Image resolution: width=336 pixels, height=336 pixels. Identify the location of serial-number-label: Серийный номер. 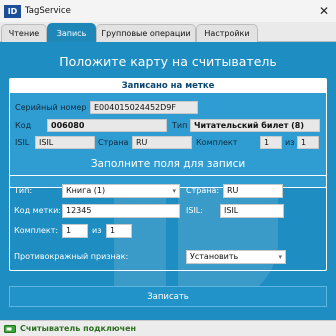
(51, 107).